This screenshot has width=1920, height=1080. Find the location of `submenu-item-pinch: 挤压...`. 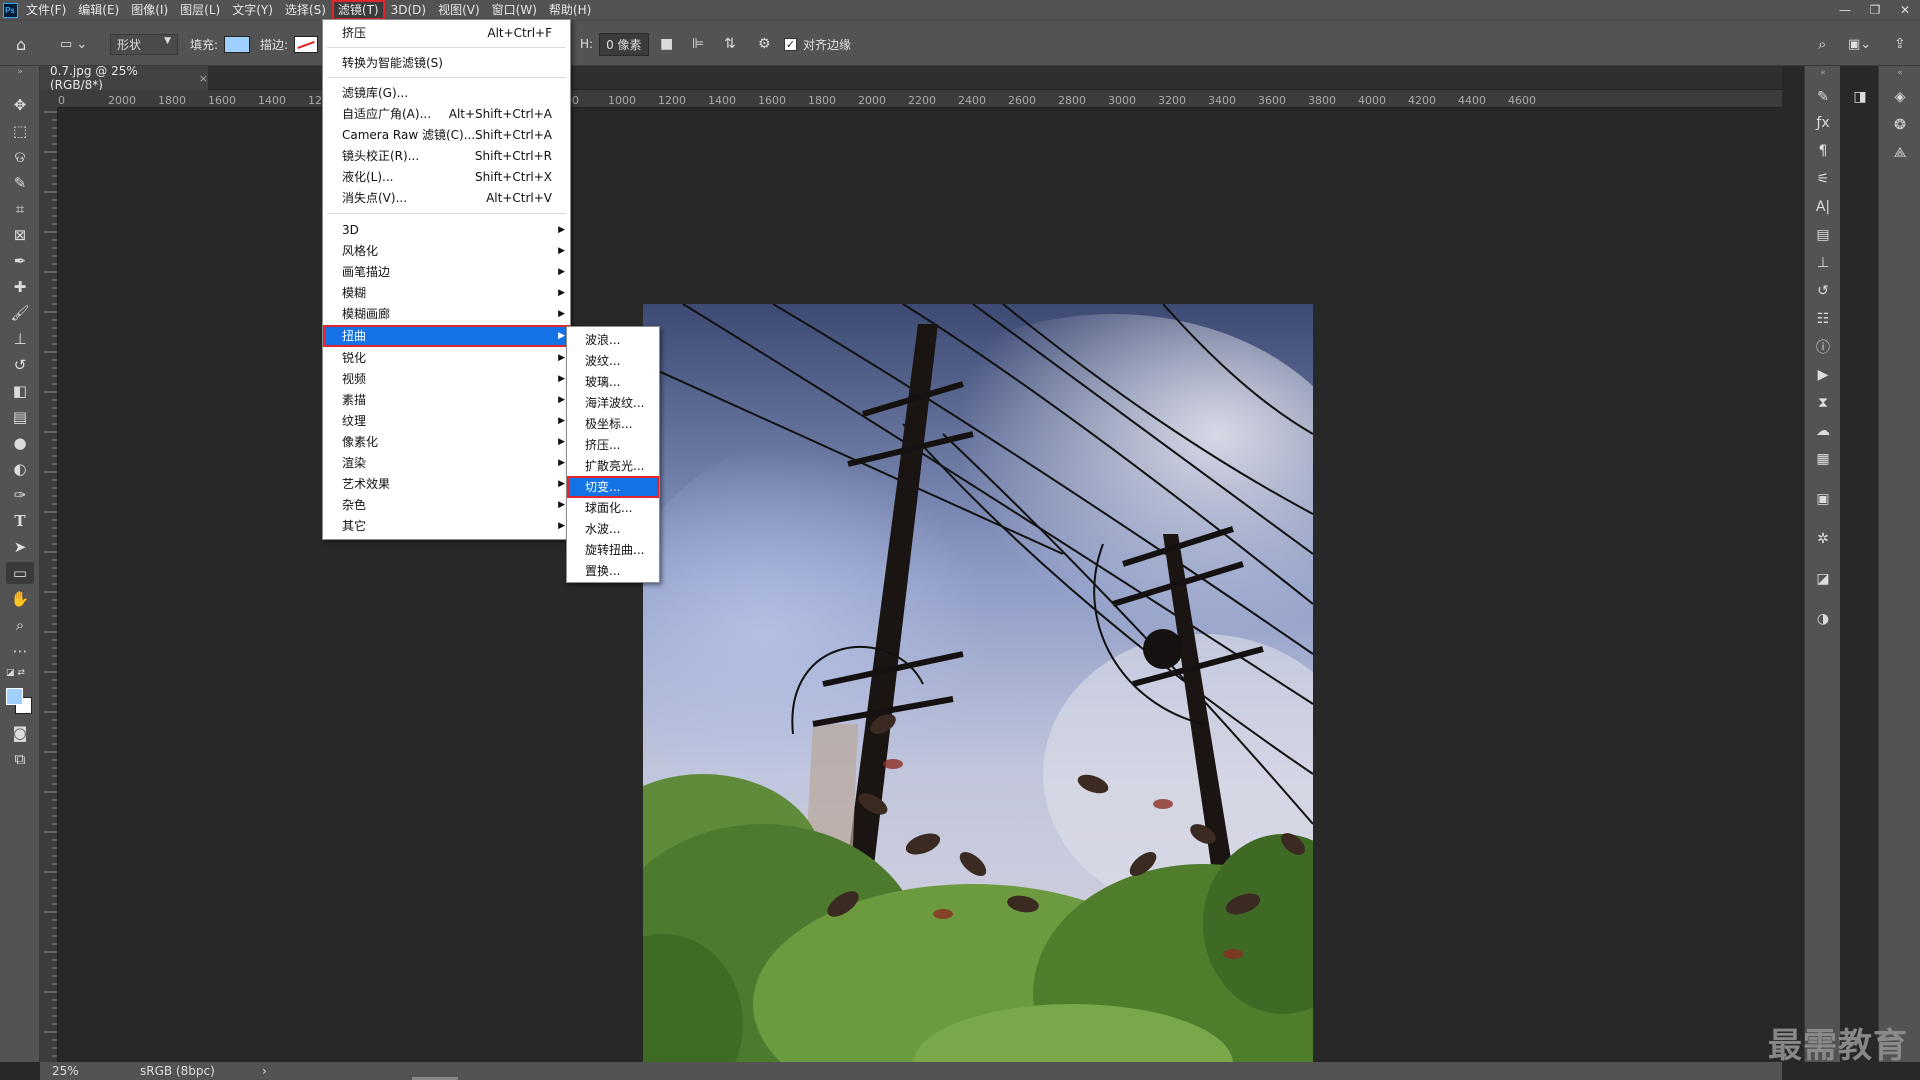

submenu-item-pinch: 挤压... is located at coordinates (613, 445).